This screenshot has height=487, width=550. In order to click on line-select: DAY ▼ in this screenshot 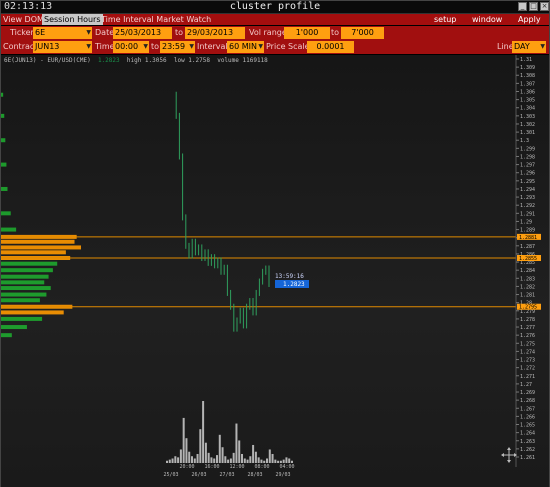, I will do `click(529, 47)`.